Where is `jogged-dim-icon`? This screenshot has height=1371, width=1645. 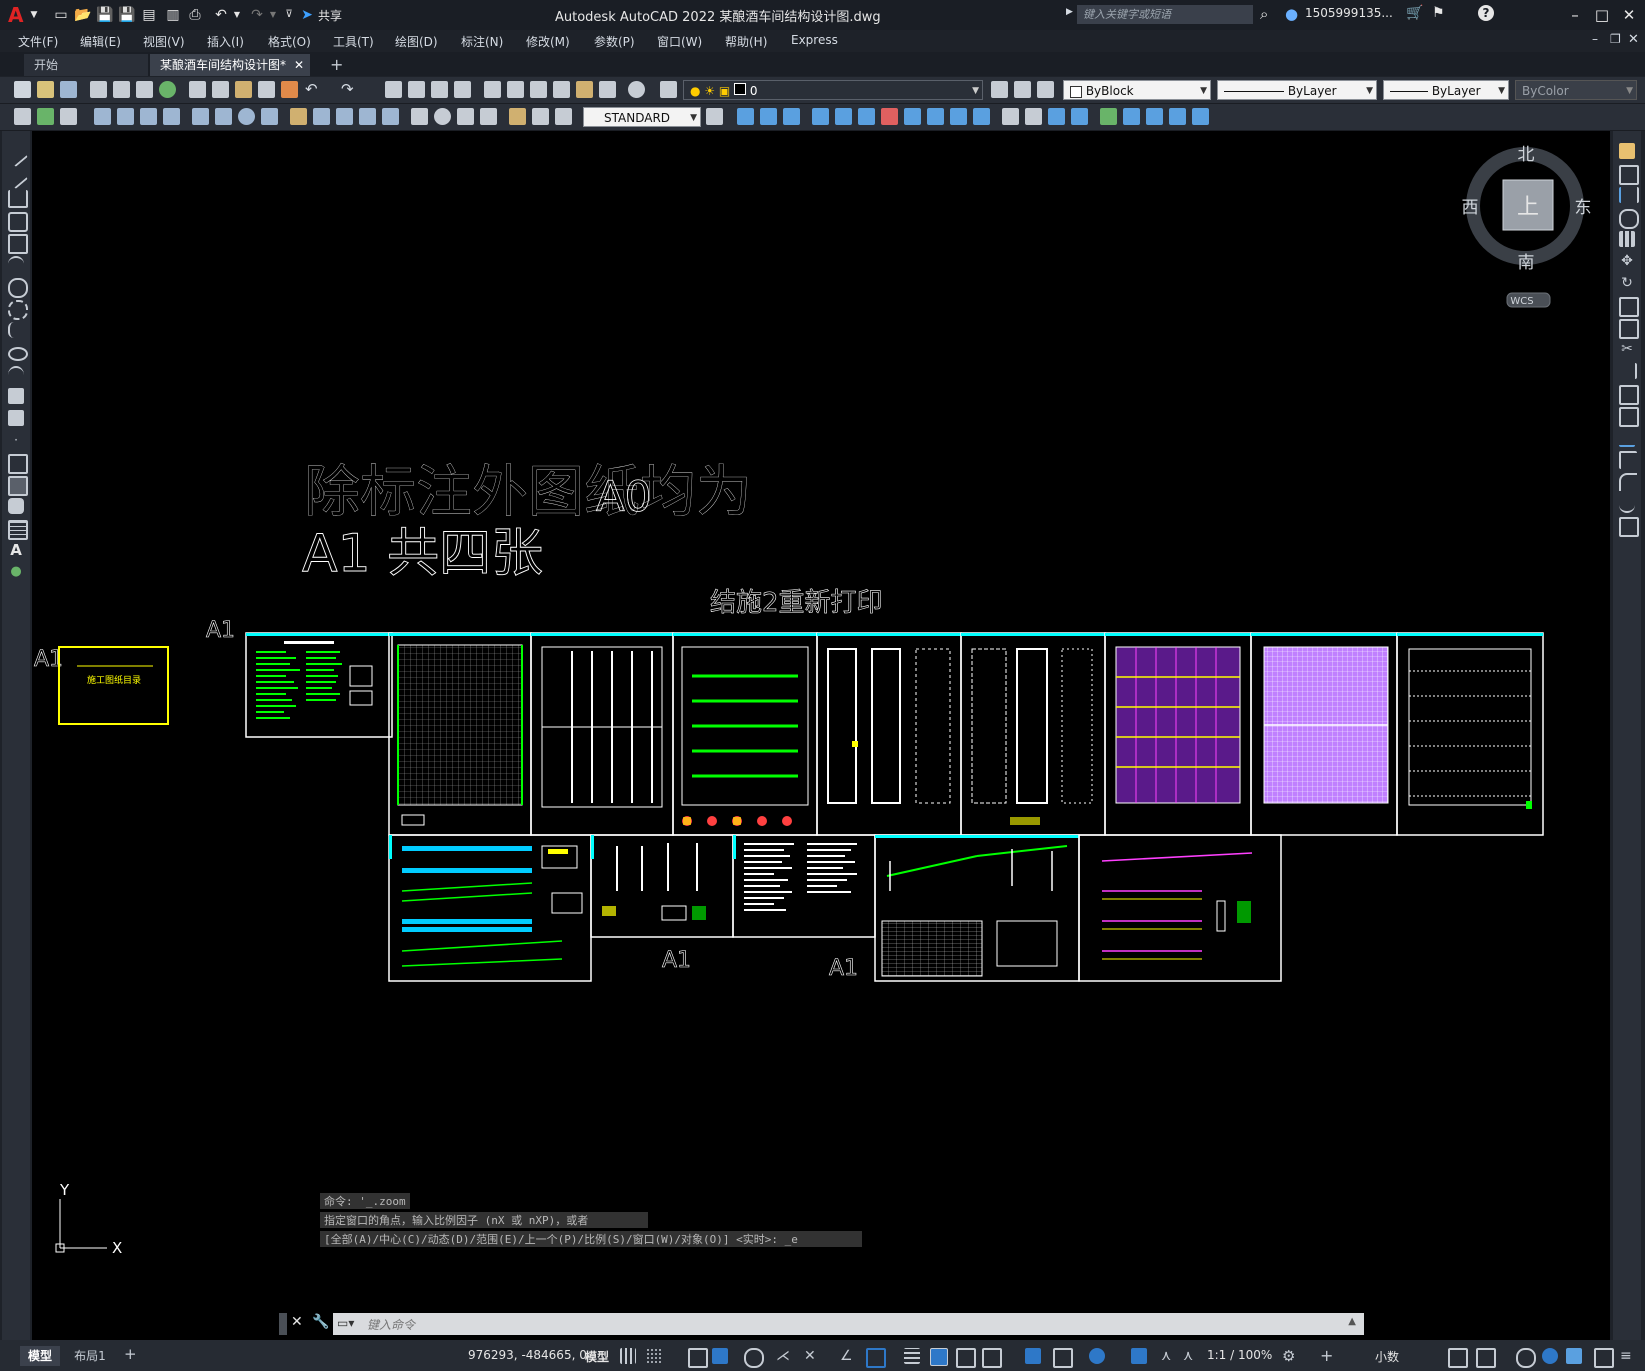 jogged-dim-icon is located at coordinates (223, 116).